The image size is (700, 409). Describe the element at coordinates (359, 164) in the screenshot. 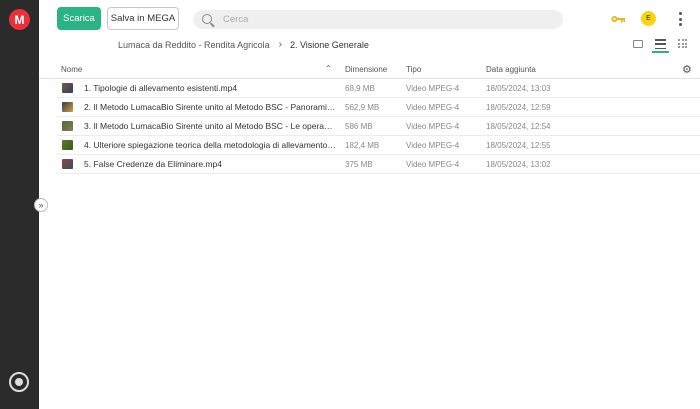

I see `file-size: 375 MB` at that location.